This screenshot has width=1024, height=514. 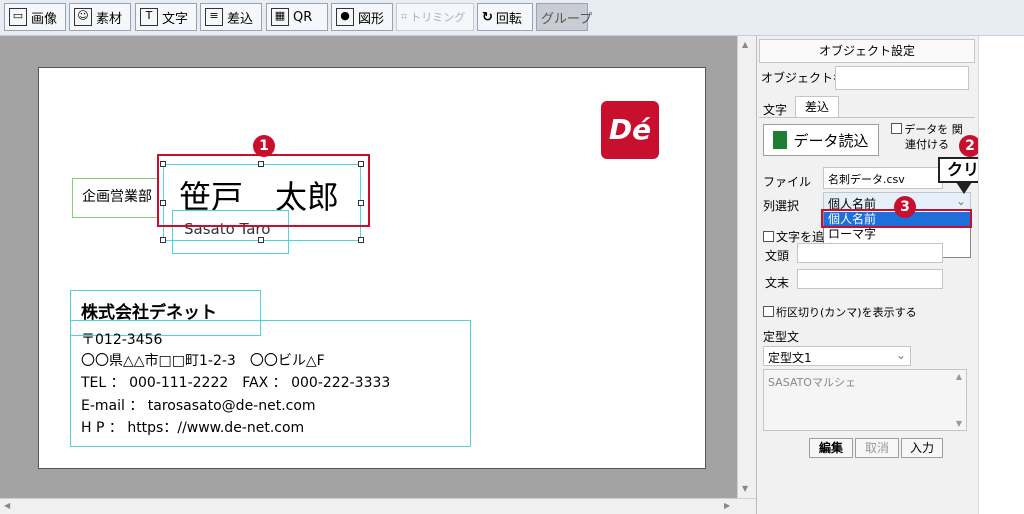 What do you see at coordinates (870, 253) in the screenshot?
I see `prefix-input` at bounding box center [870, 253].